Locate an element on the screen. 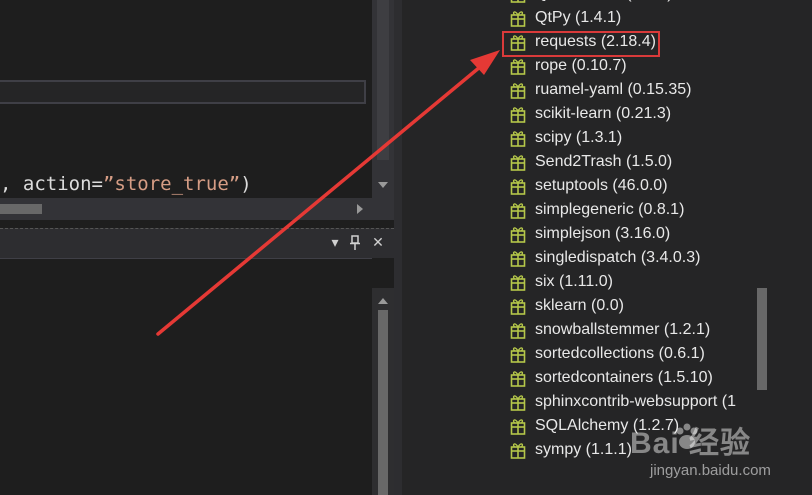 This screenshot has height=495, width=812. package-item: scipy (1.3.1) is located at coordinates (623, 138).